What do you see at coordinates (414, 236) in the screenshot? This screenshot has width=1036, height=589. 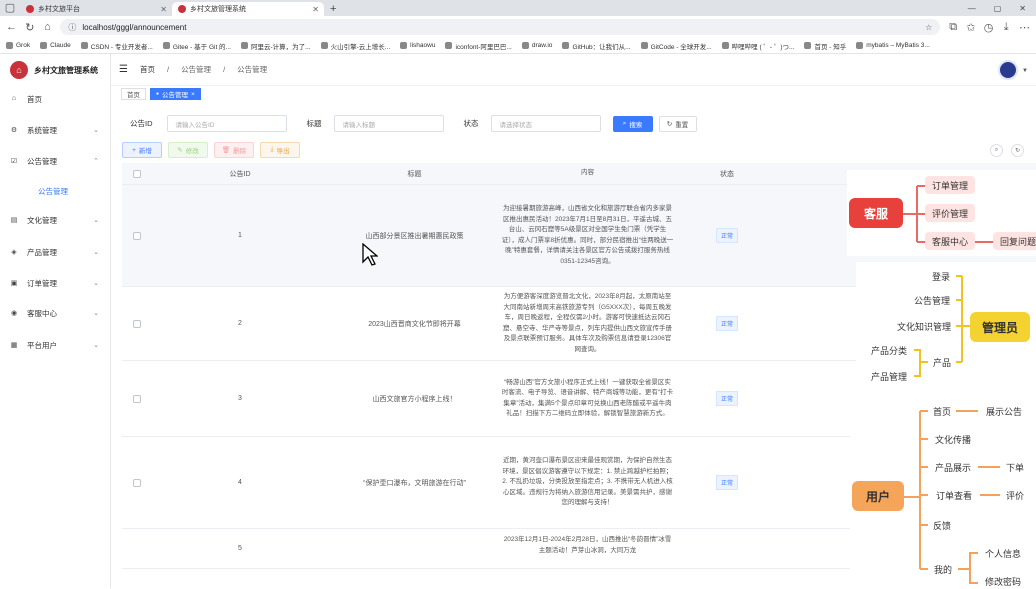 I see `cell-title: 山西部分景区推出暑期惠民政策` at bounding box center [414, 236].